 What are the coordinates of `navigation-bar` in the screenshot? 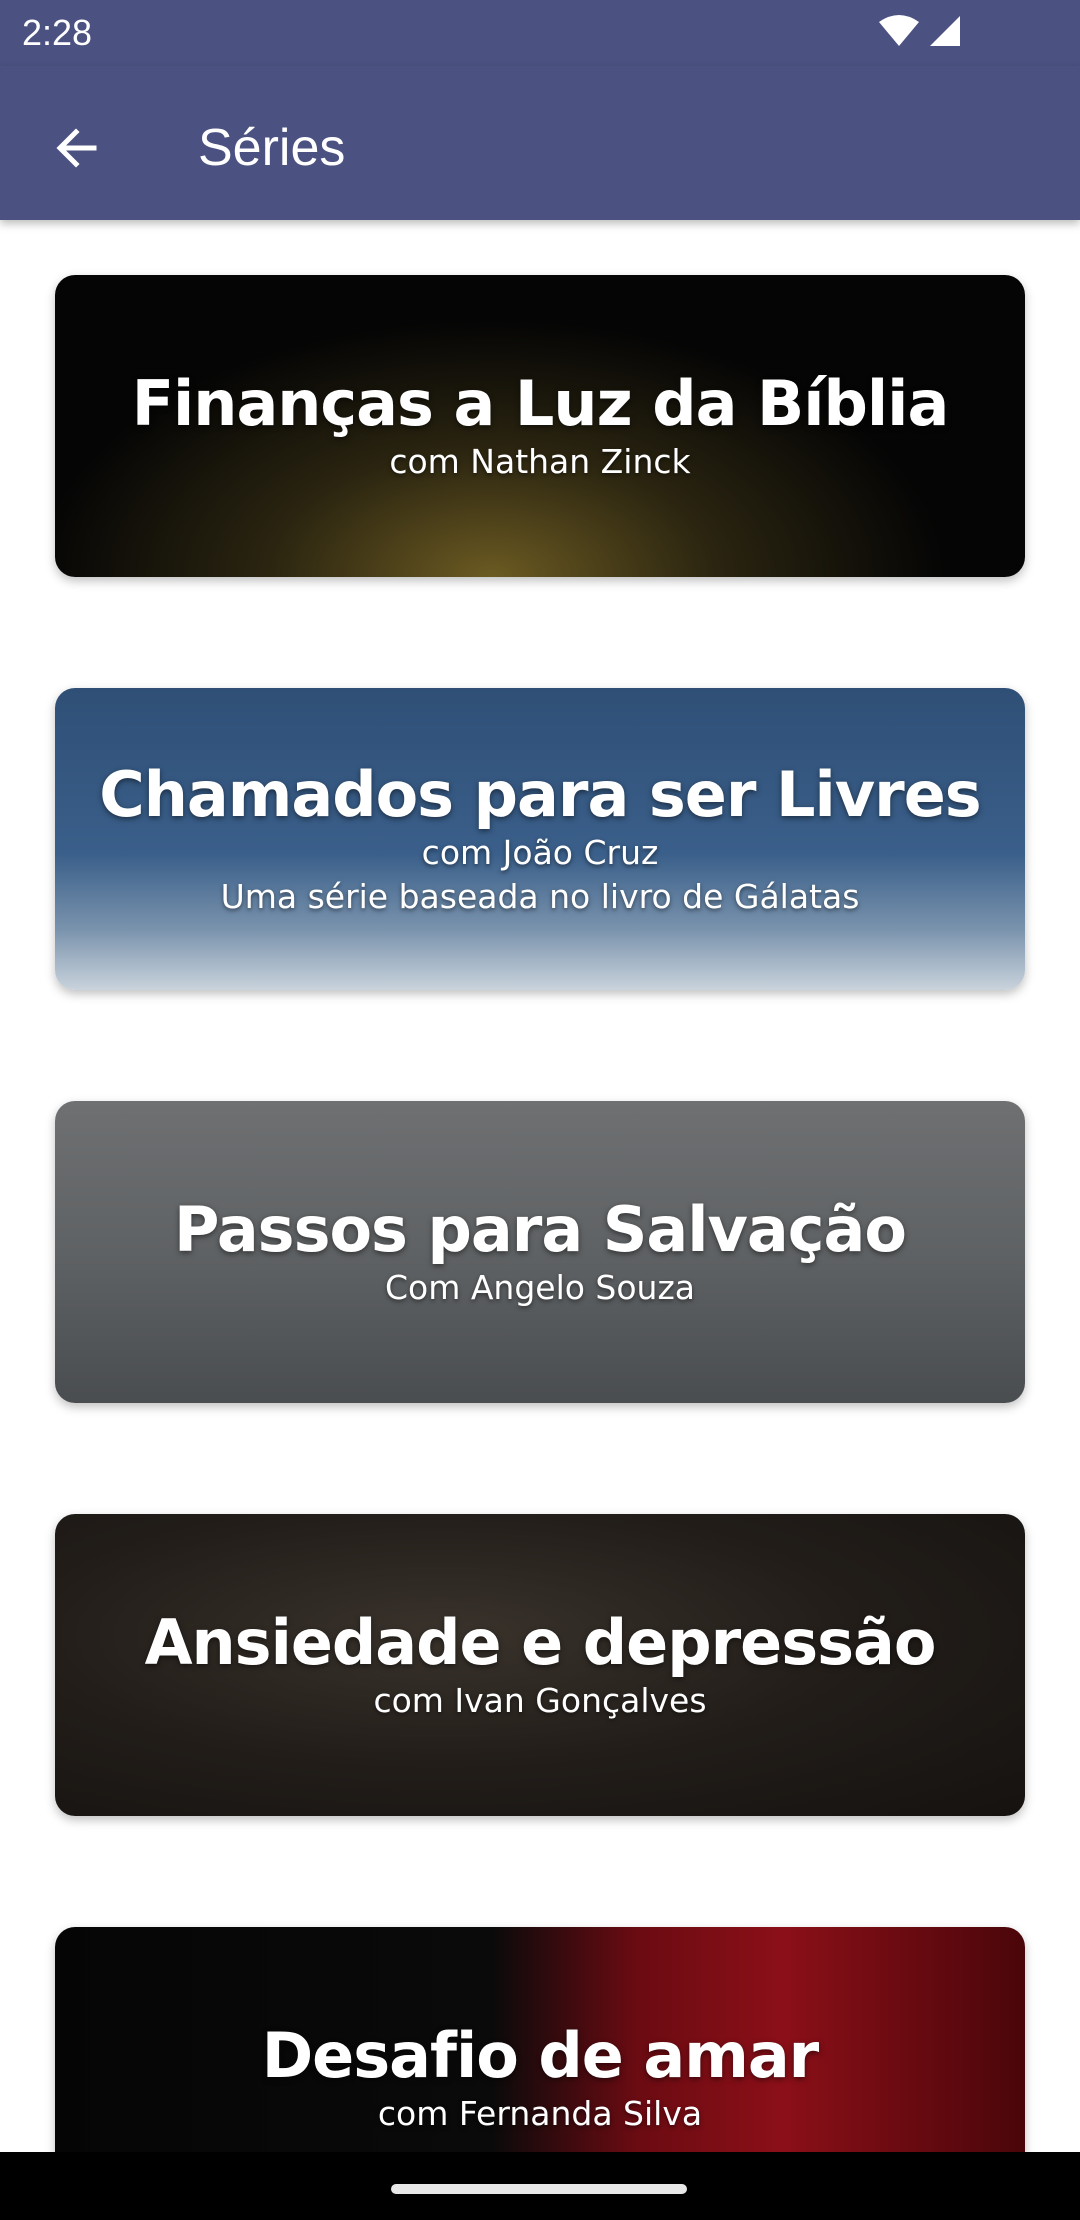 It's located at (540, 2186).